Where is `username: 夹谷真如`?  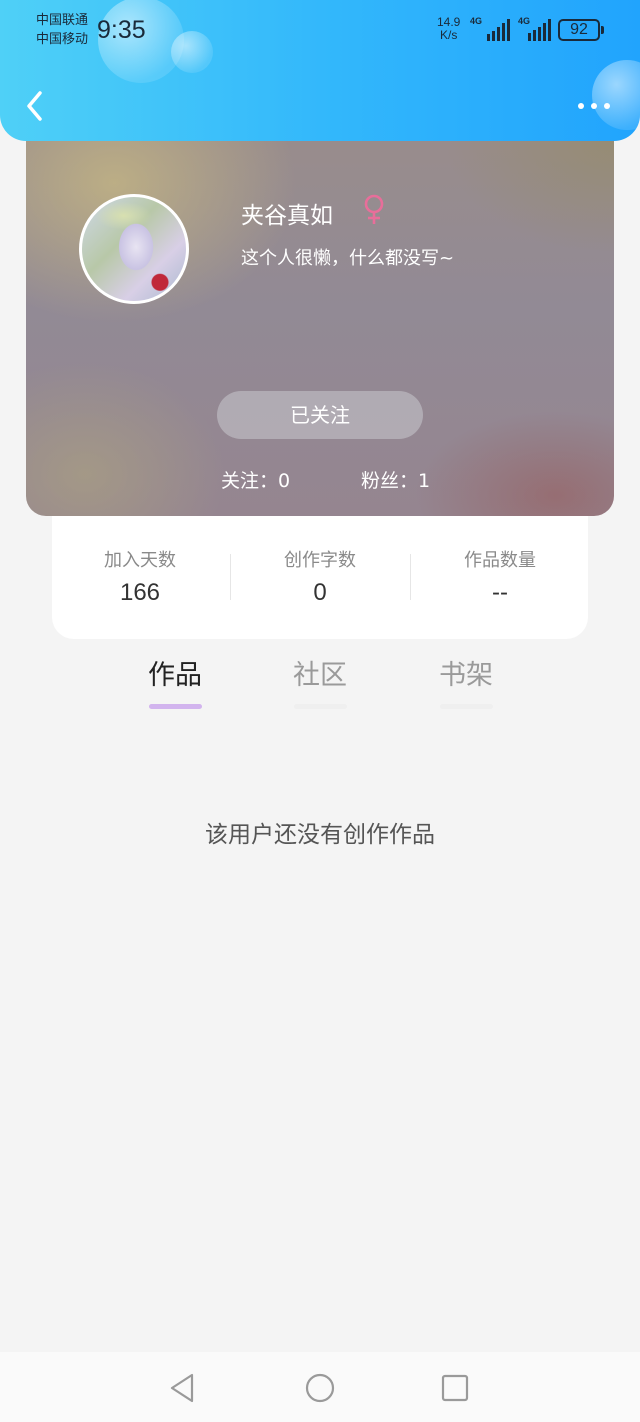 username: 夹谷真如 is located at coordinates (287, 216).